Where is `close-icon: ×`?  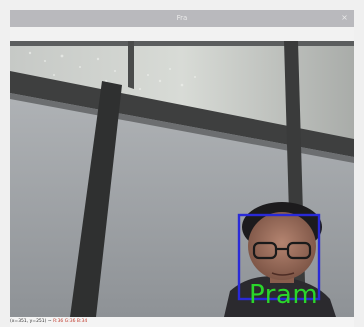
close-icon: × is located at coordinates (344, 17).